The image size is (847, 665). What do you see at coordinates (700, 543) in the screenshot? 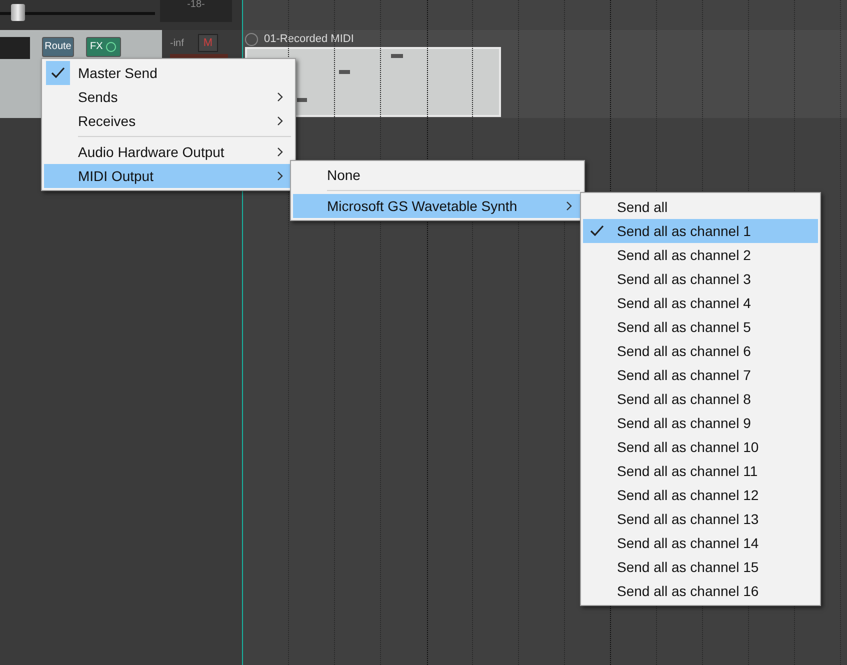
I see `menu-item: Send all as channel 14` at bounding box center [700, 543].